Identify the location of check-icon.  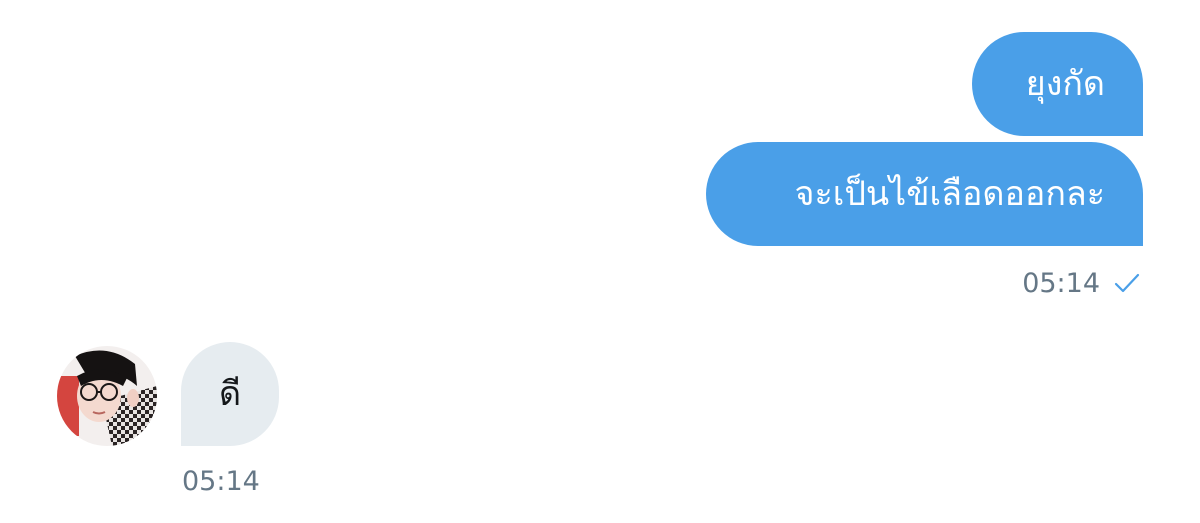
(1127, 283).